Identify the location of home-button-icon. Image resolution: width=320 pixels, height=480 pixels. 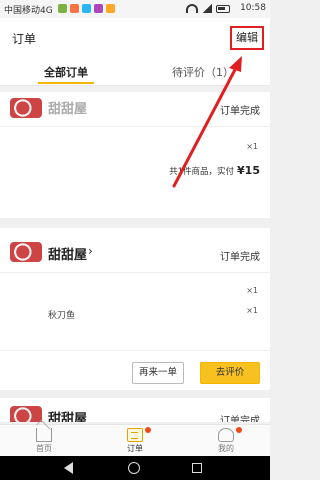
(134, 468).